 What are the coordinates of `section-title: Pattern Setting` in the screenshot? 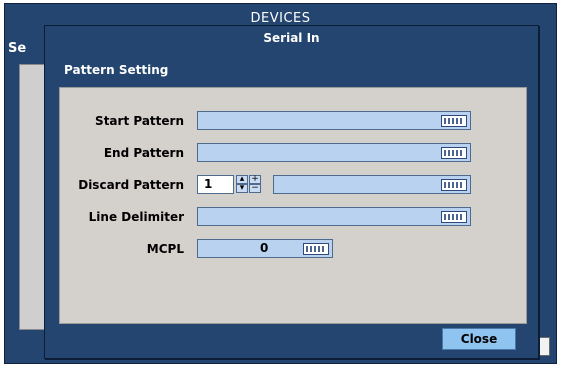 It's located at (116, 70).